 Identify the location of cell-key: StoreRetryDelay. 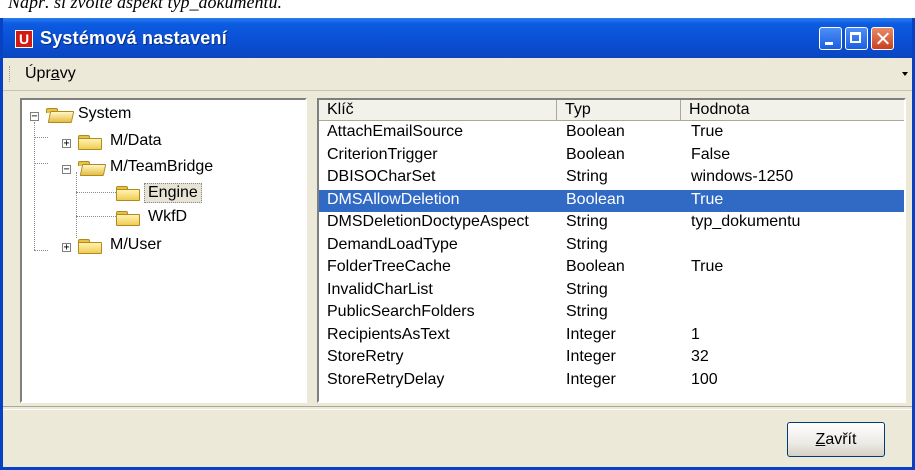
(386, 379).